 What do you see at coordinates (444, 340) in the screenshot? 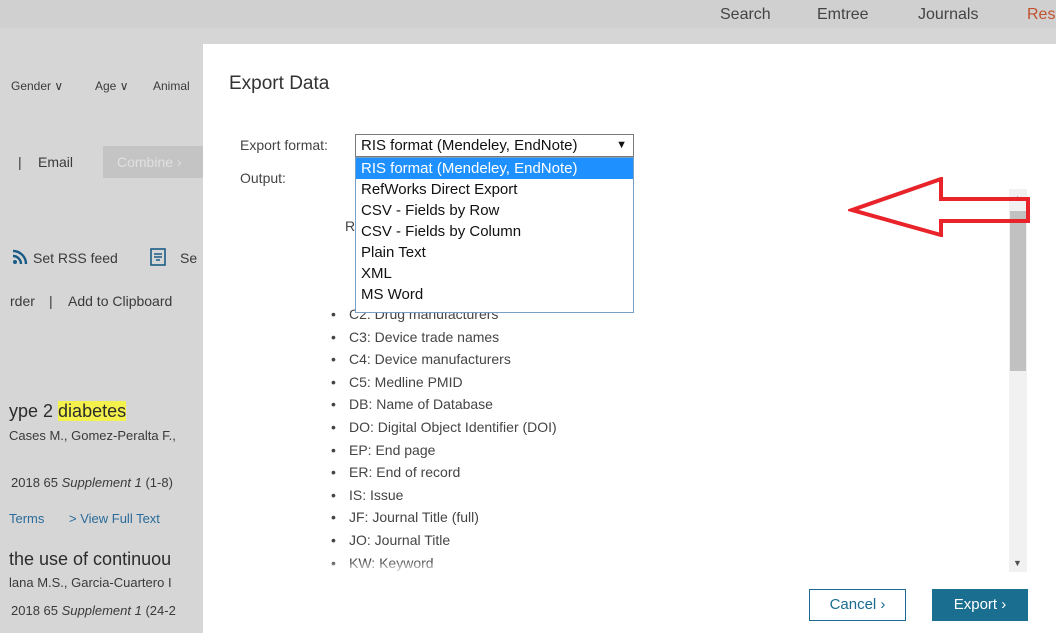
I see `list-item: C3: Device trade names` at bounding box center [444, 340].